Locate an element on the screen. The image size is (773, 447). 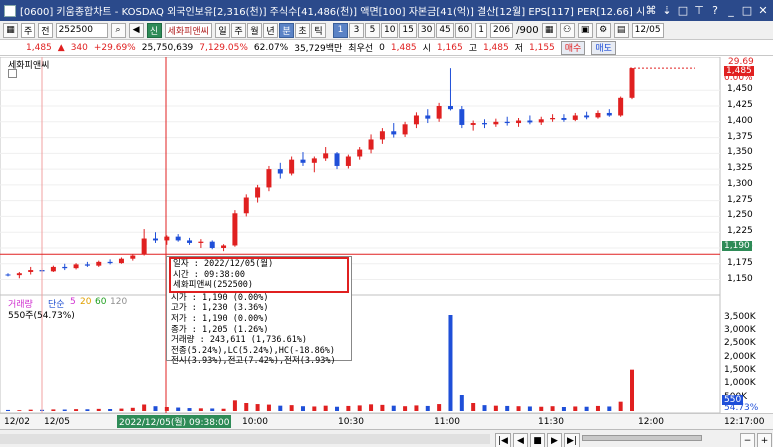
pin-icon: ⇣ is located at coordinates (667, 10).